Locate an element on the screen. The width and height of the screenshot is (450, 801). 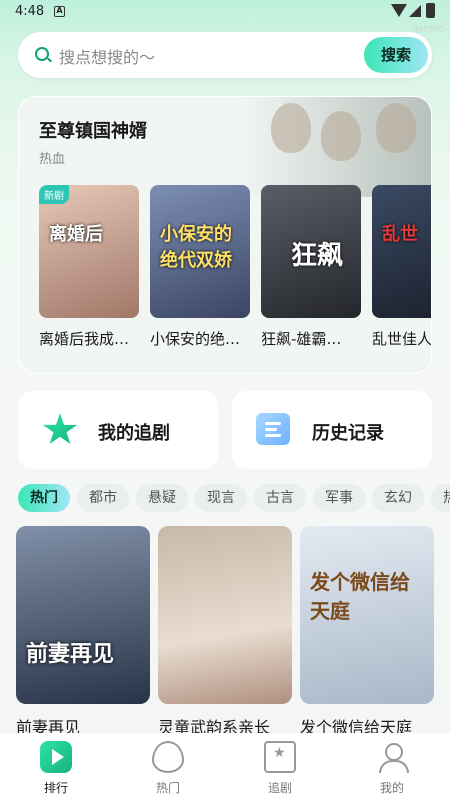
user-icon is located at coordinates (392, 757).